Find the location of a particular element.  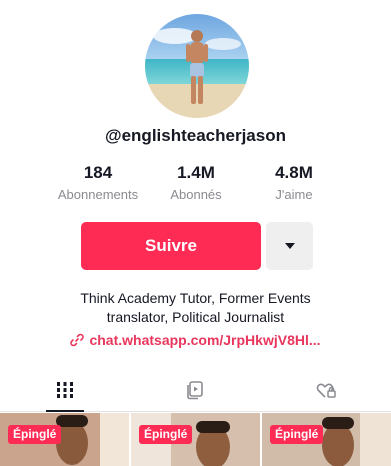

bio-line-2: translator, Political Journalist is located at coordinates (195, 317).